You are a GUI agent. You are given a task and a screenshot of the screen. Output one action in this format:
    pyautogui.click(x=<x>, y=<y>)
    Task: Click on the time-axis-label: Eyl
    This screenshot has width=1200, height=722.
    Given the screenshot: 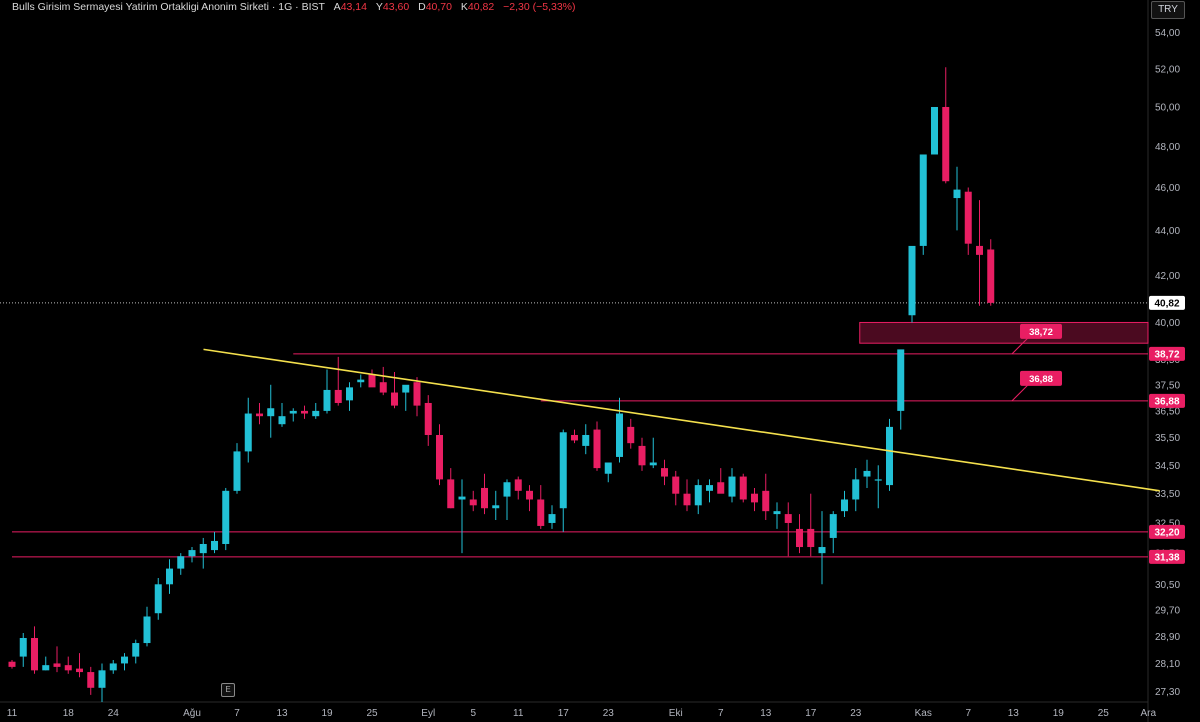 What is the action you would take?
    pyautogui.click(x=428, y=713)
    